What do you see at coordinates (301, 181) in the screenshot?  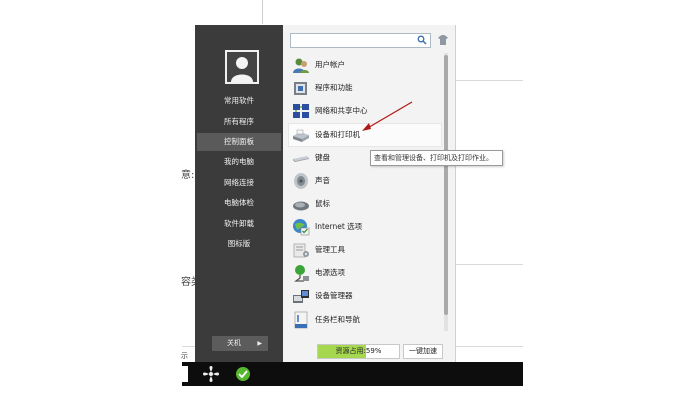 I see `speaker-icon` at bounding box center [301, 181].